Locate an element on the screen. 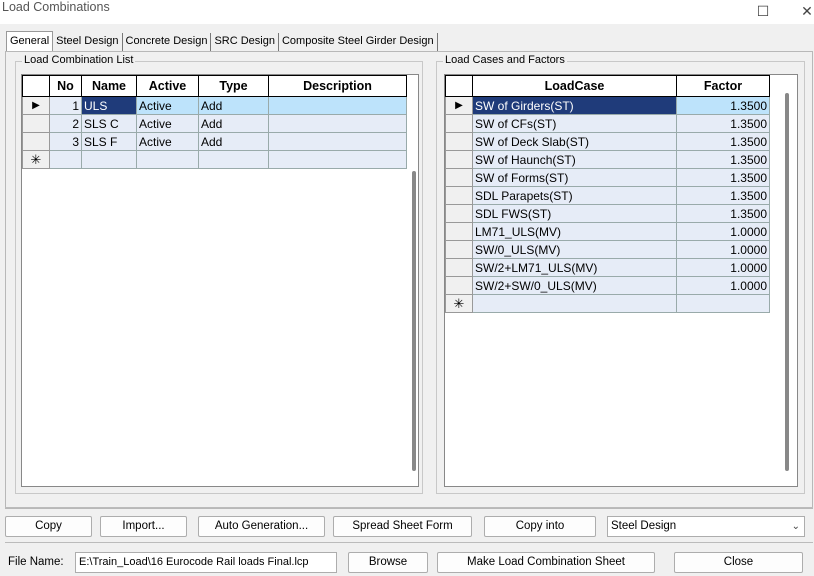 Image resolution: width=814 pixels, height=576 pixels. table-row: 2 SLS C Active Add is located at coordinates (214, 123).